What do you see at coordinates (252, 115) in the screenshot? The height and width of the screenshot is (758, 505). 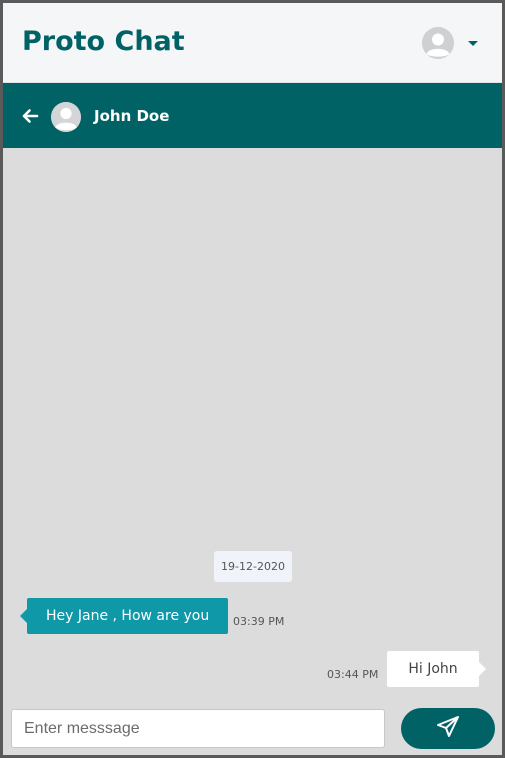 I see `chat-header: John Doe` at bounding box center [252, 115].